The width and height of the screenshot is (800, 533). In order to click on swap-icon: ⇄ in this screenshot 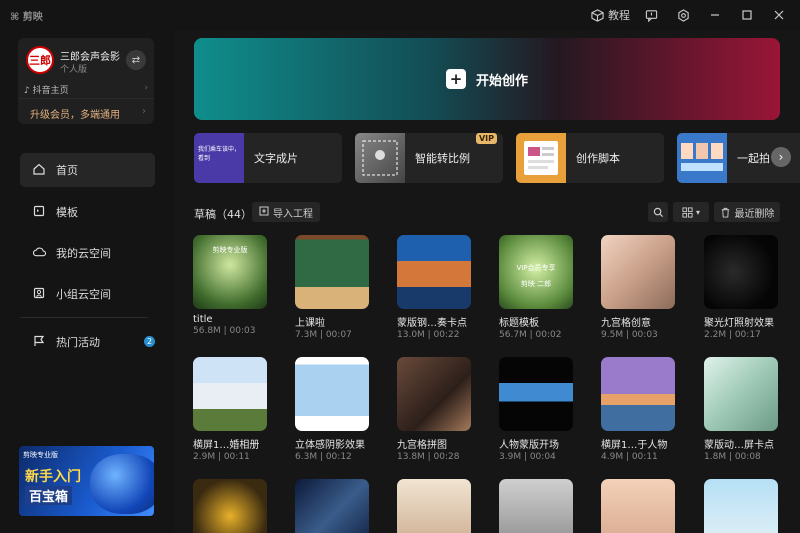, I will do `click(136, 60)`.